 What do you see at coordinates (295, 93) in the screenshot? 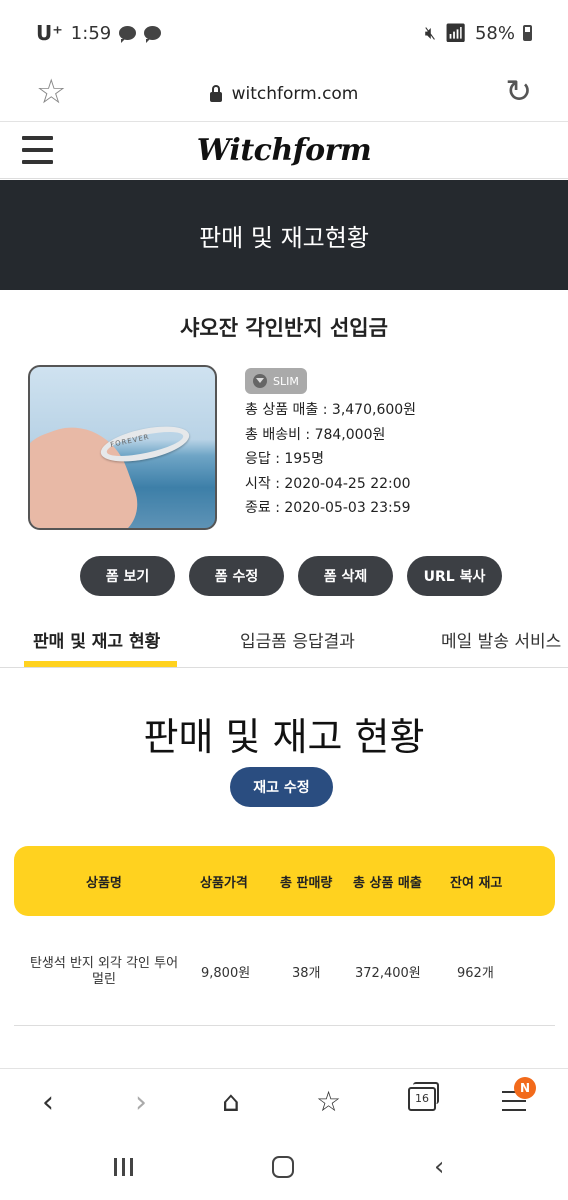
I see `url-text: witchform.com` at bounding box center [295, 93].